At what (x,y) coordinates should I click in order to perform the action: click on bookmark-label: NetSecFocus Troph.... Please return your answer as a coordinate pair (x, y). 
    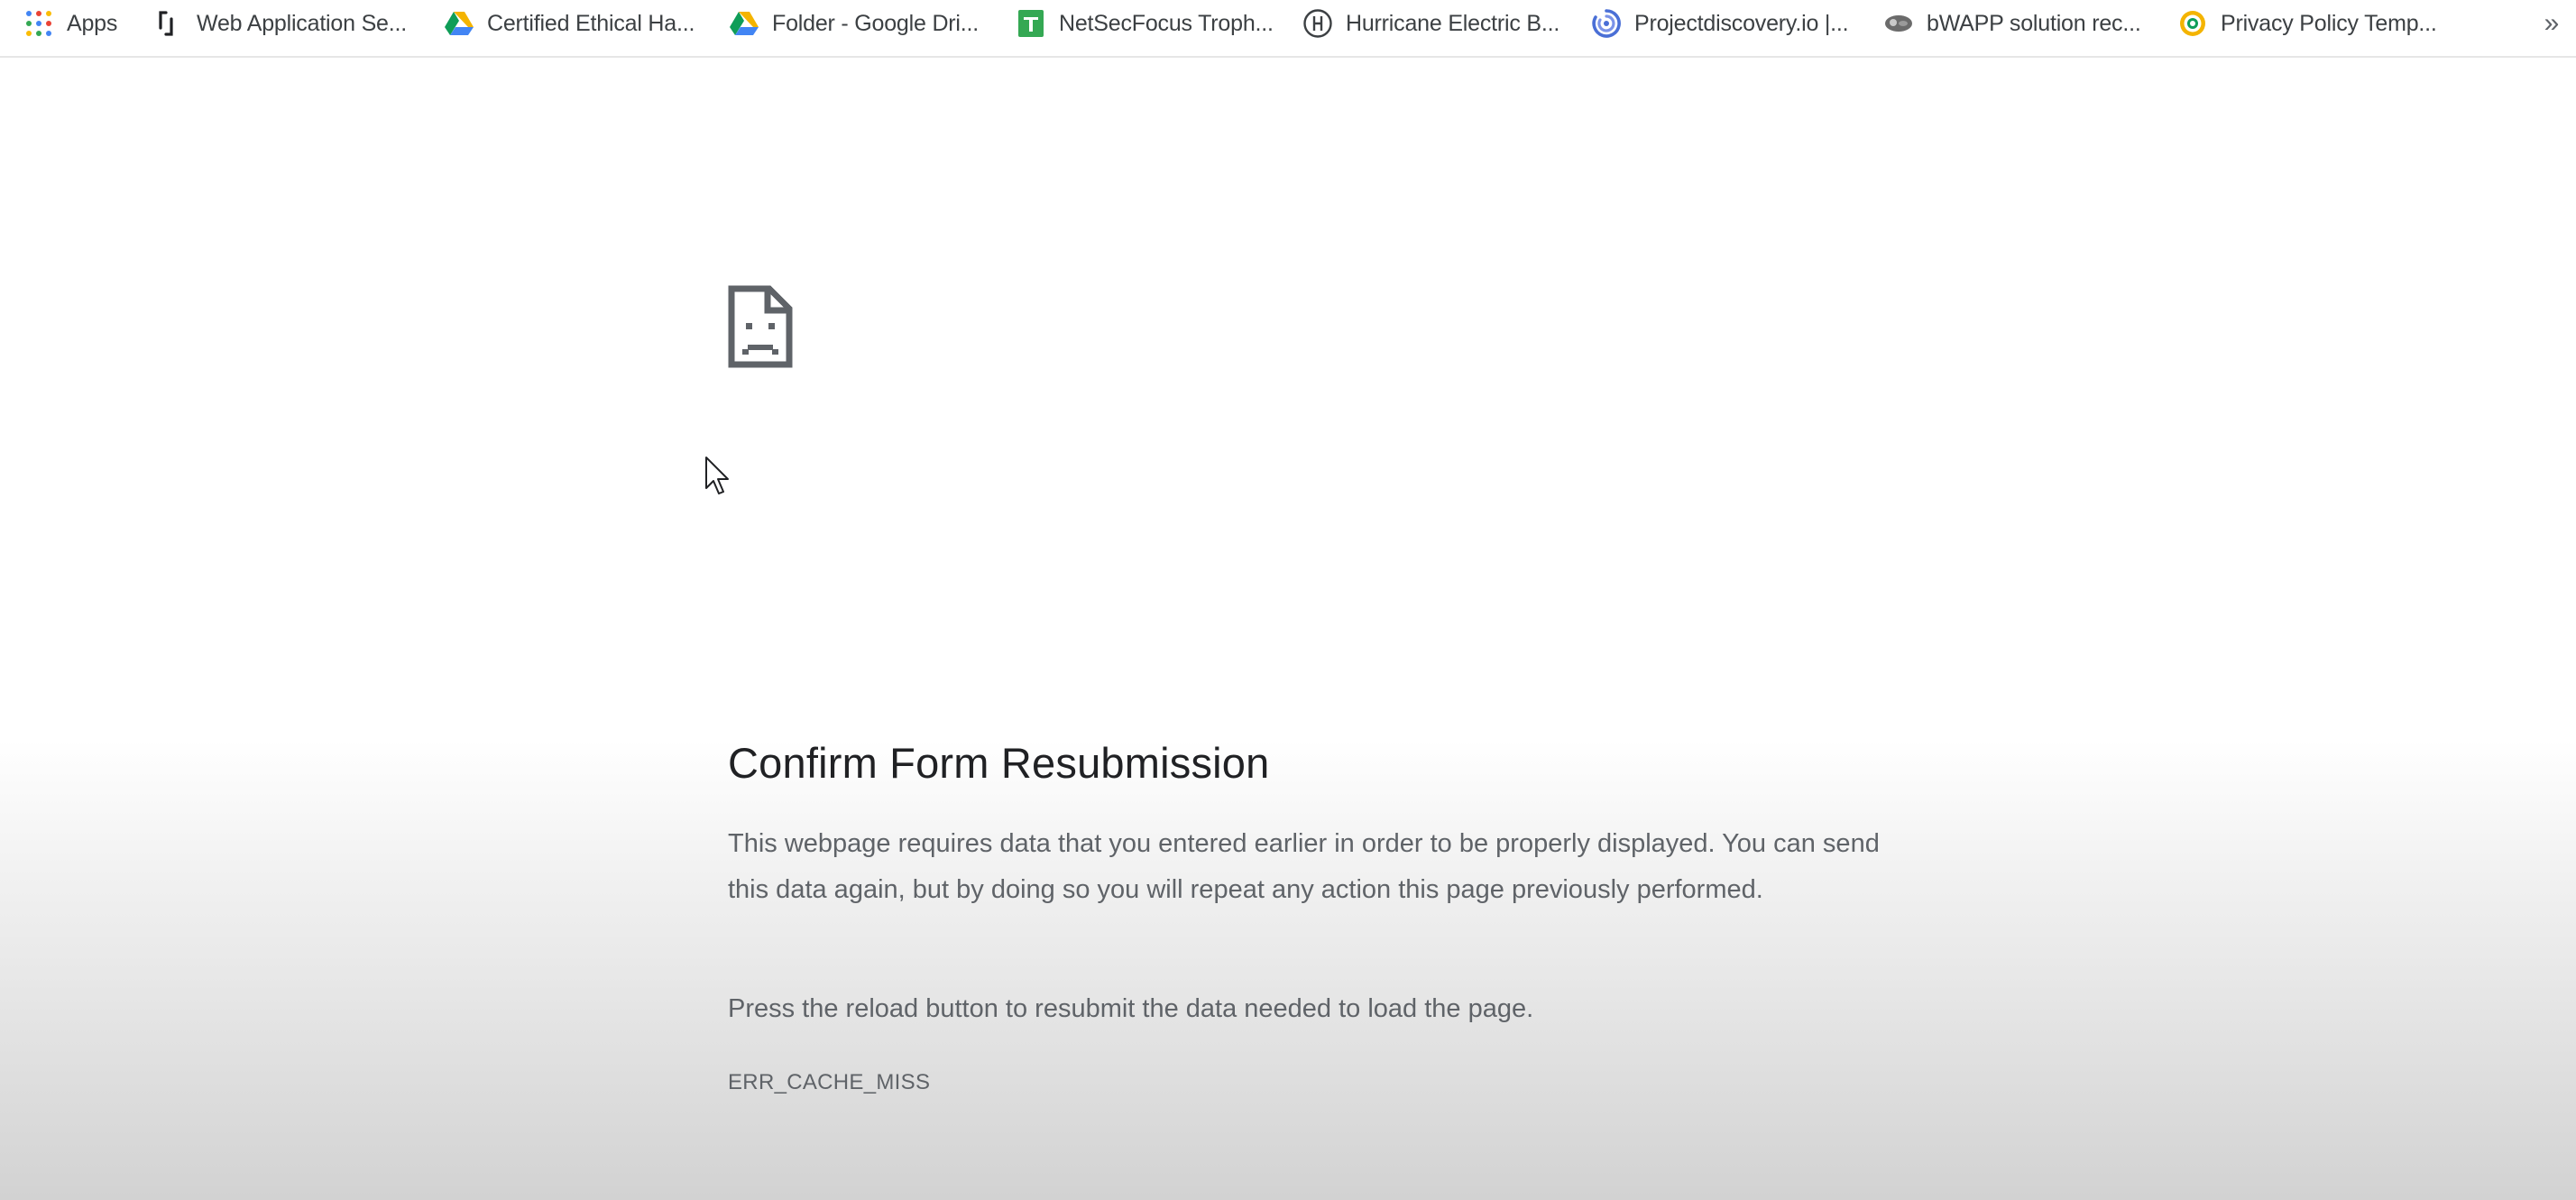
    Looking at the image, I should click on (1166, 23).